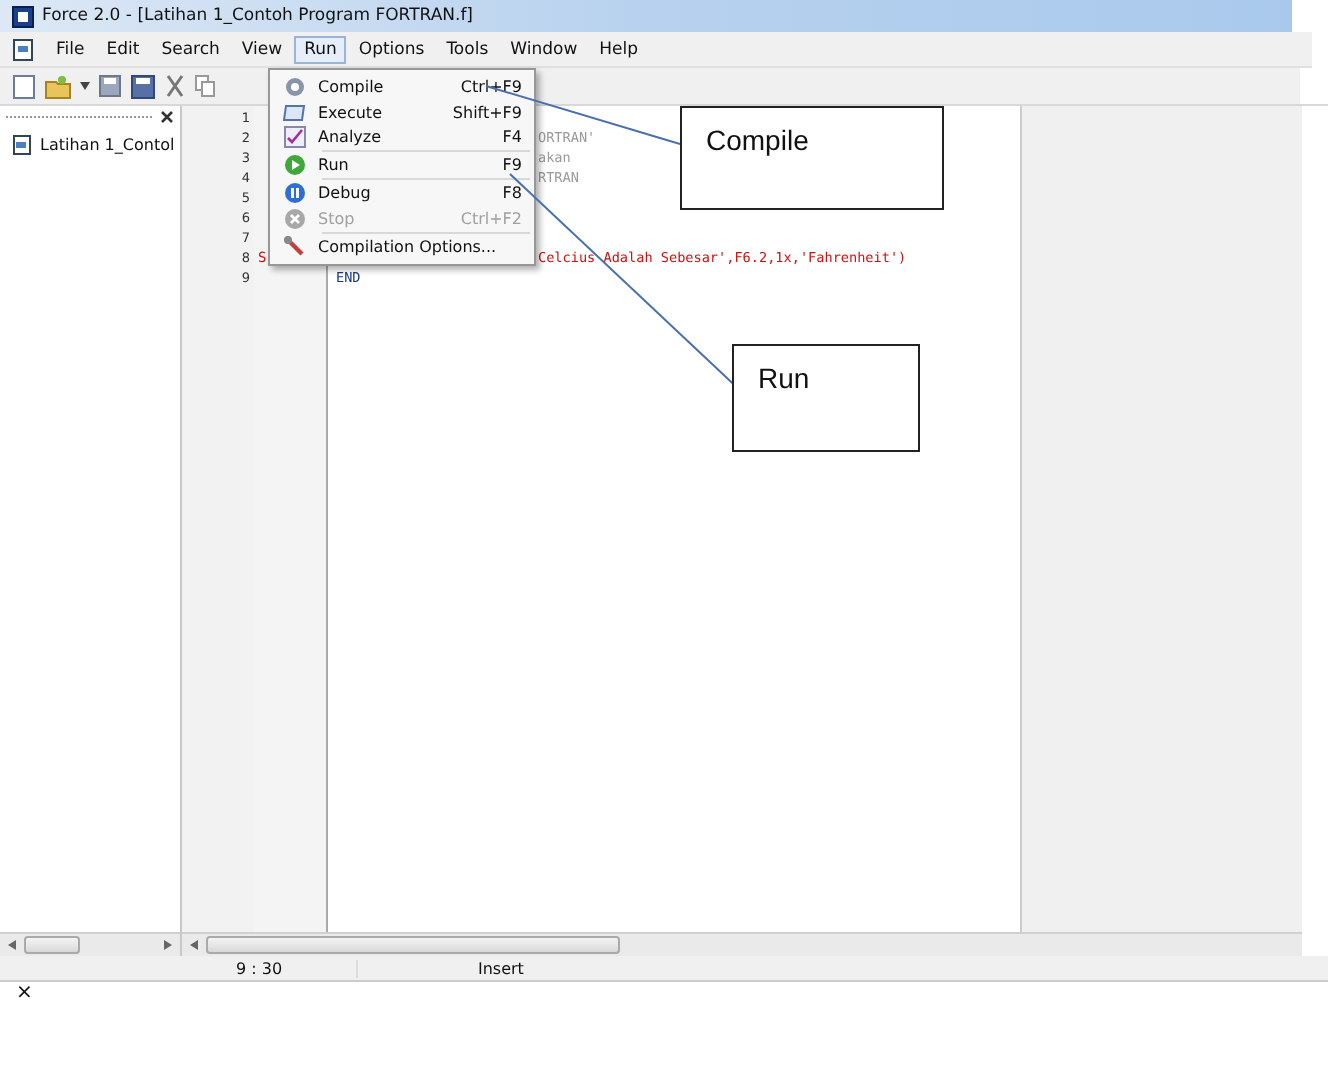 The width and height of the screenshot is (1328, 1076). Describe the element at coordinates (110, 86) in the screenshot. I see `save-icon` at that location.